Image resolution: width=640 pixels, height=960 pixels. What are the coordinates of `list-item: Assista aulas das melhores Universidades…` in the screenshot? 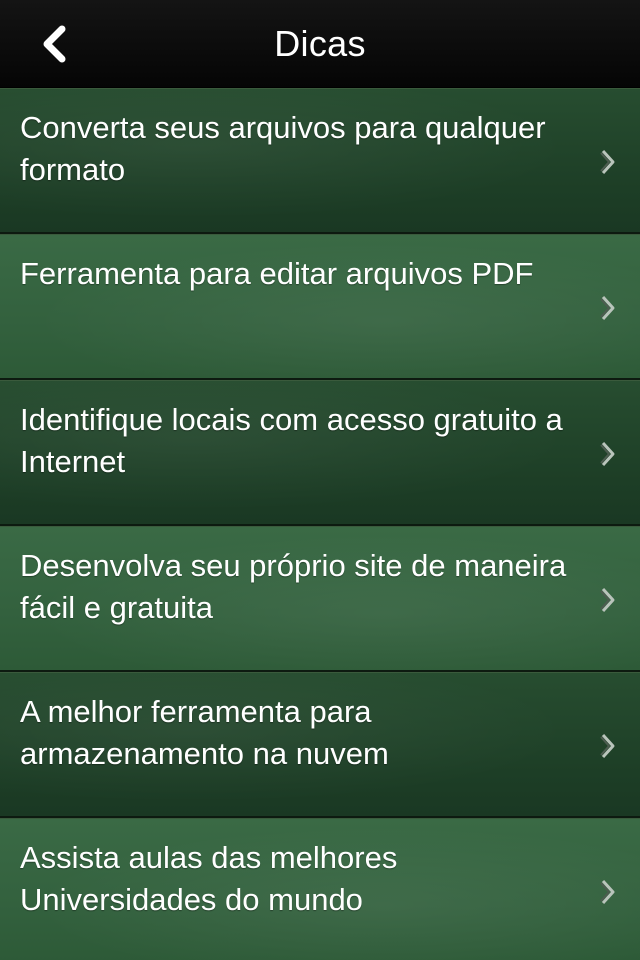 It's located at (320, 889).